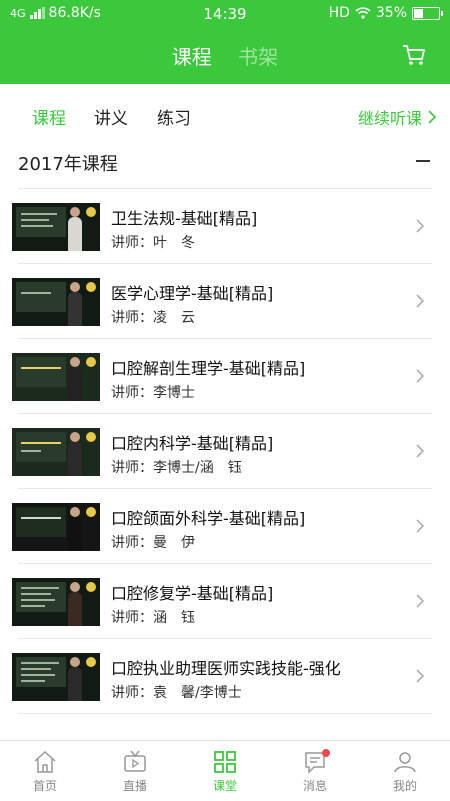 This screenshot has height=801, width=450. I want to click on top-bar: 课程 书架, so click(225, 56).